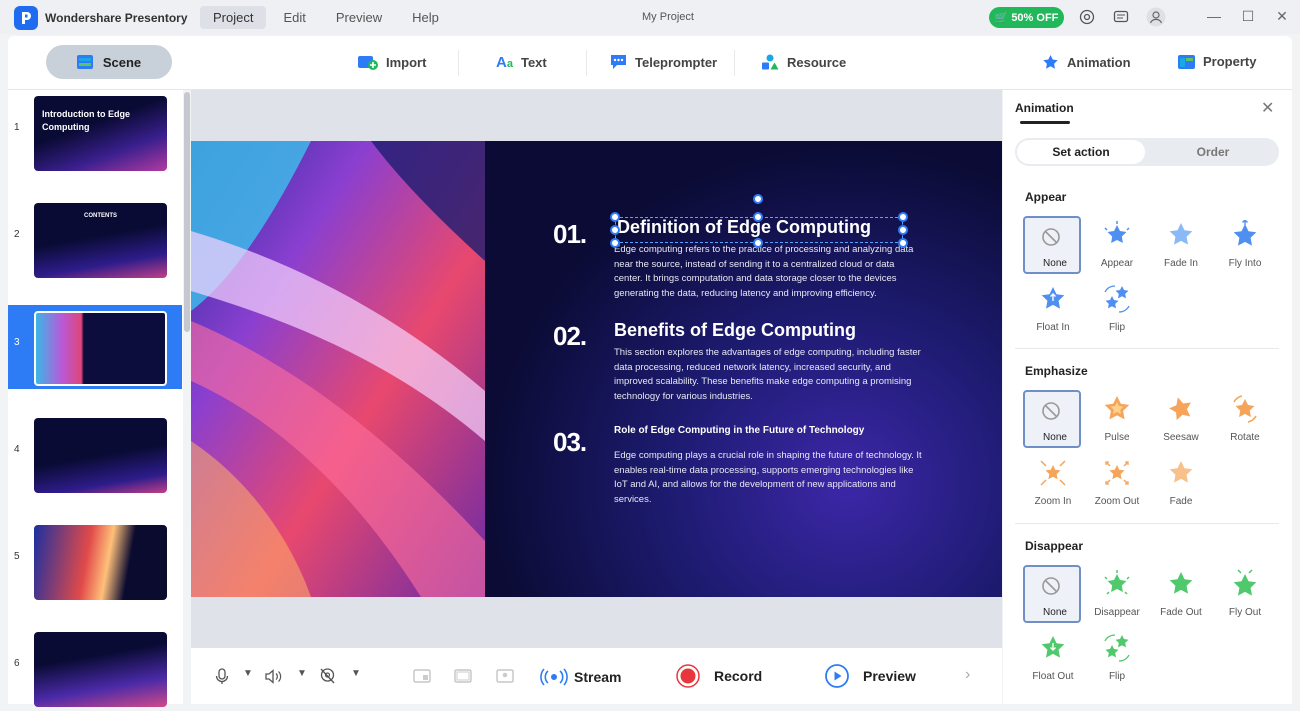 This screenshot has width=1300, height=711. What do you see at coordinates (392, 62) in the screenshot?
I see `import-button: Import` at bounding box center [392, 62].